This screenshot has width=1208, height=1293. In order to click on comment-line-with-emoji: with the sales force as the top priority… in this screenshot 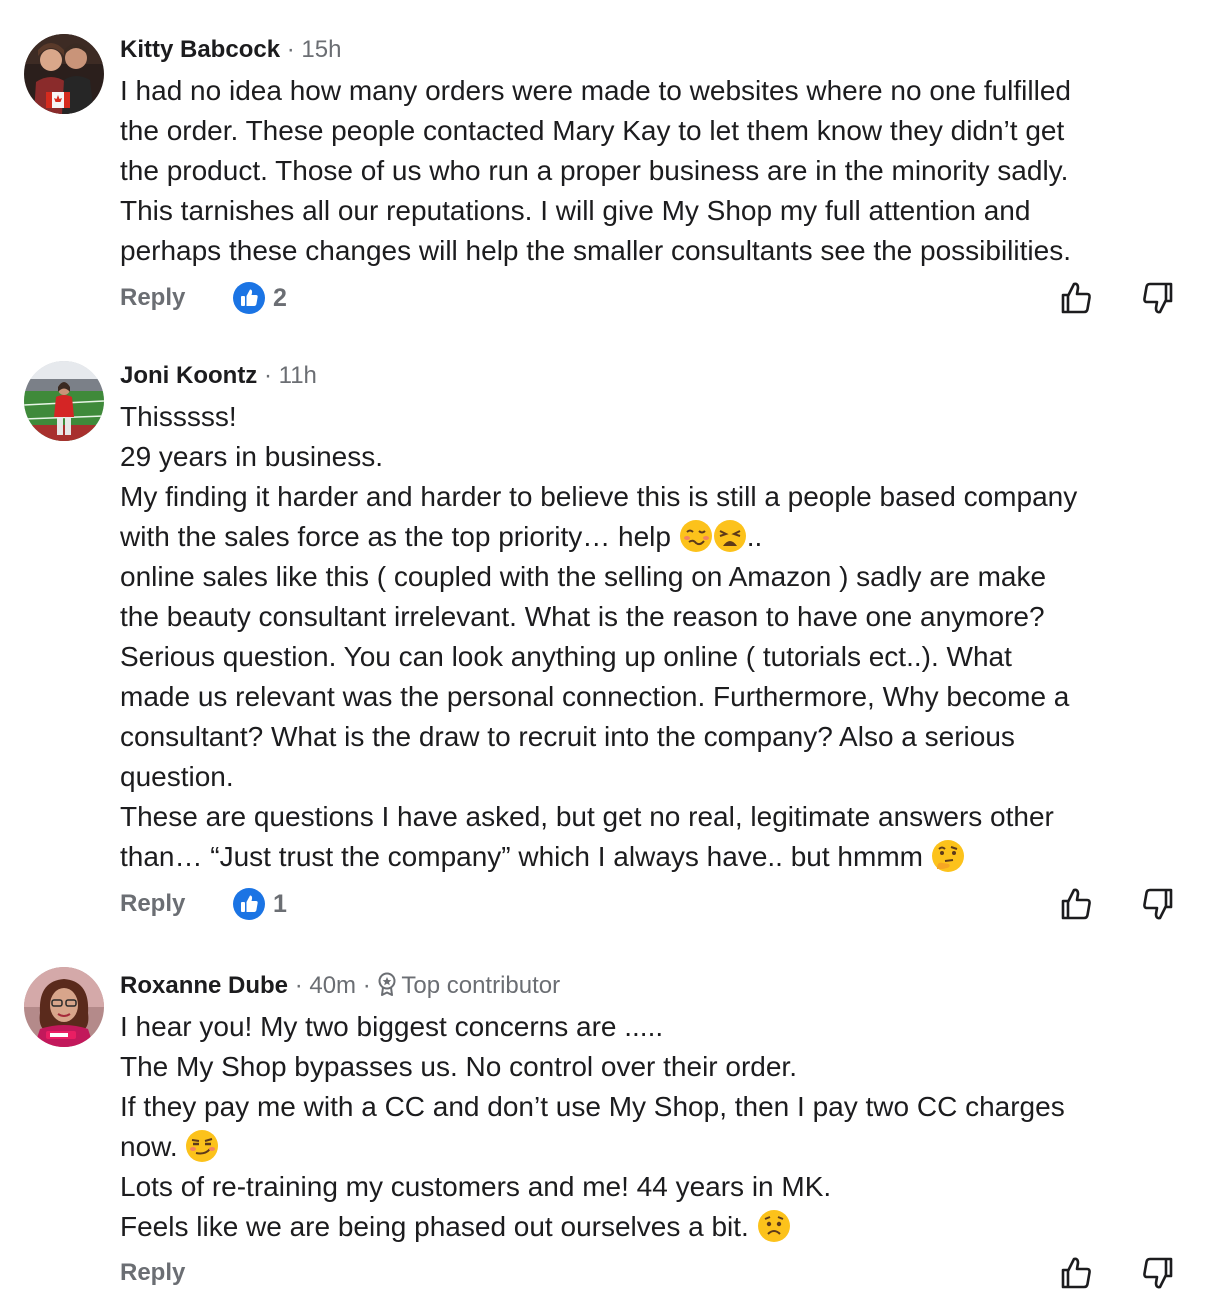, I will do `click(655, 537)`.